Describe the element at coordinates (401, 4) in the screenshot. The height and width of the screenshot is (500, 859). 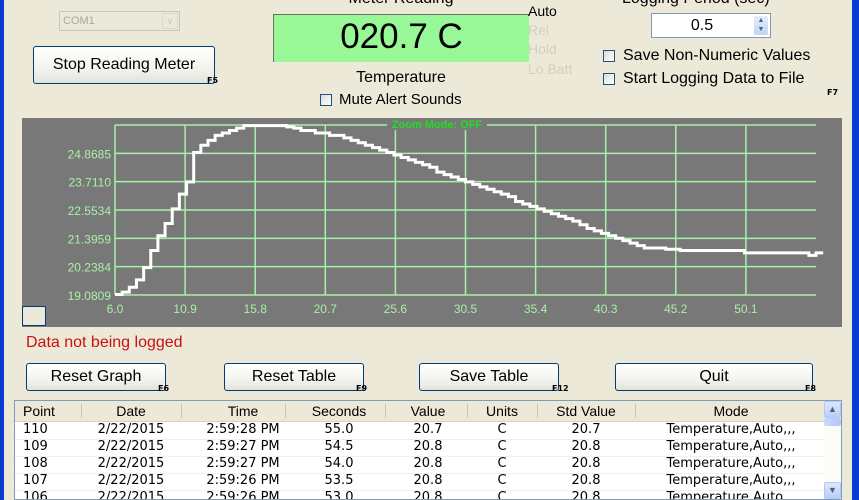
I see `meter-reading-title: Meter Reading` at that location.